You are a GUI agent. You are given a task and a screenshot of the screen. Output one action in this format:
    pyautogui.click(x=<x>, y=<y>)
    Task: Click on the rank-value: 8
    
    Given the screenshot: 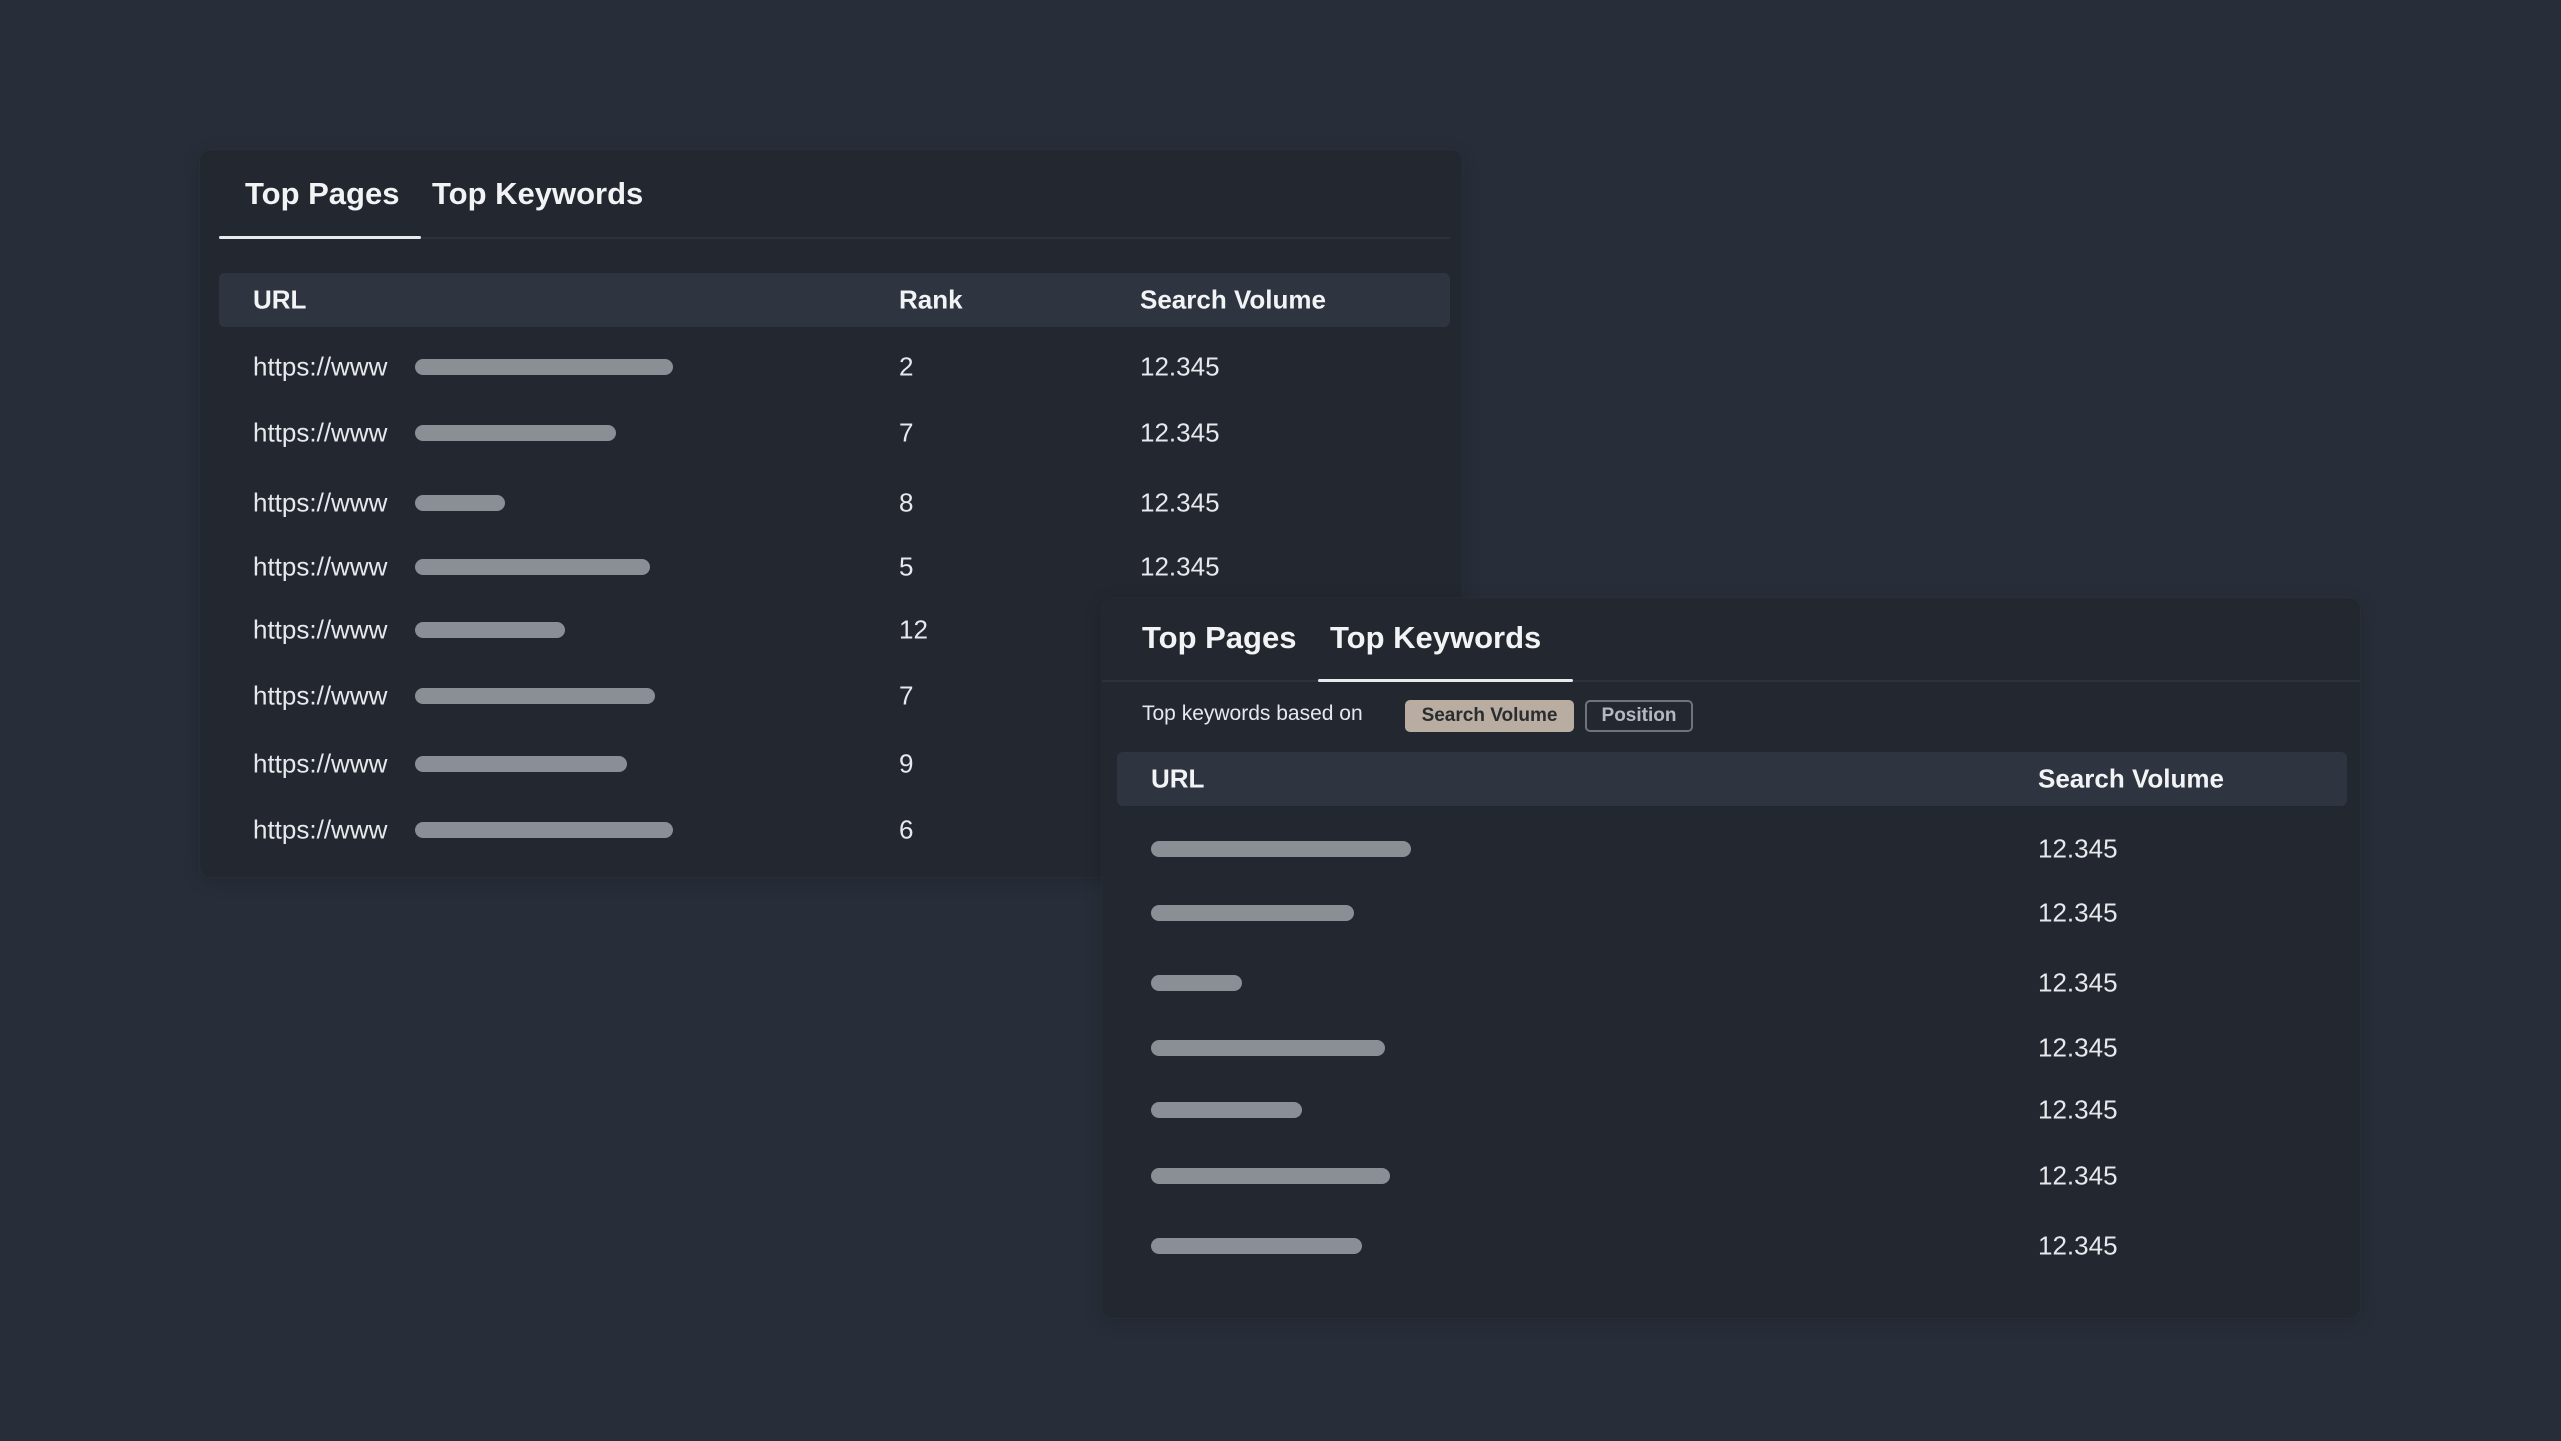 What is the action you would take?
    pyautogui.click(x=906, y=502)
    